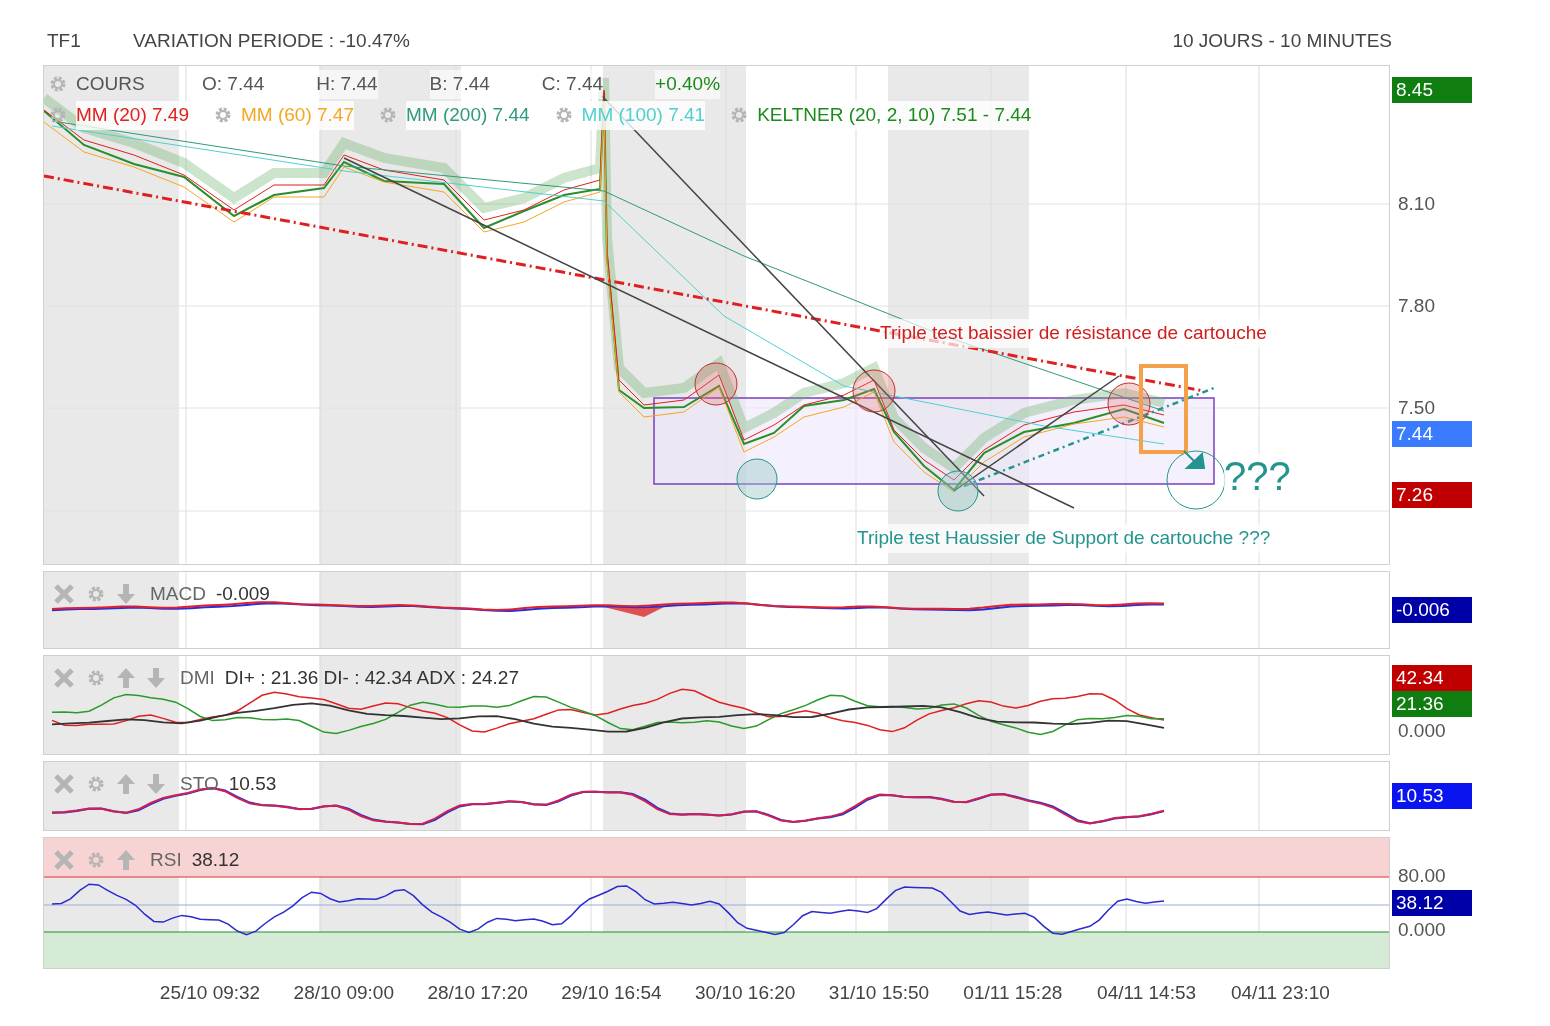 This screenshot has width=1550, height=1026. I want to click on axis-label: 80.00, so click(1422, 875).